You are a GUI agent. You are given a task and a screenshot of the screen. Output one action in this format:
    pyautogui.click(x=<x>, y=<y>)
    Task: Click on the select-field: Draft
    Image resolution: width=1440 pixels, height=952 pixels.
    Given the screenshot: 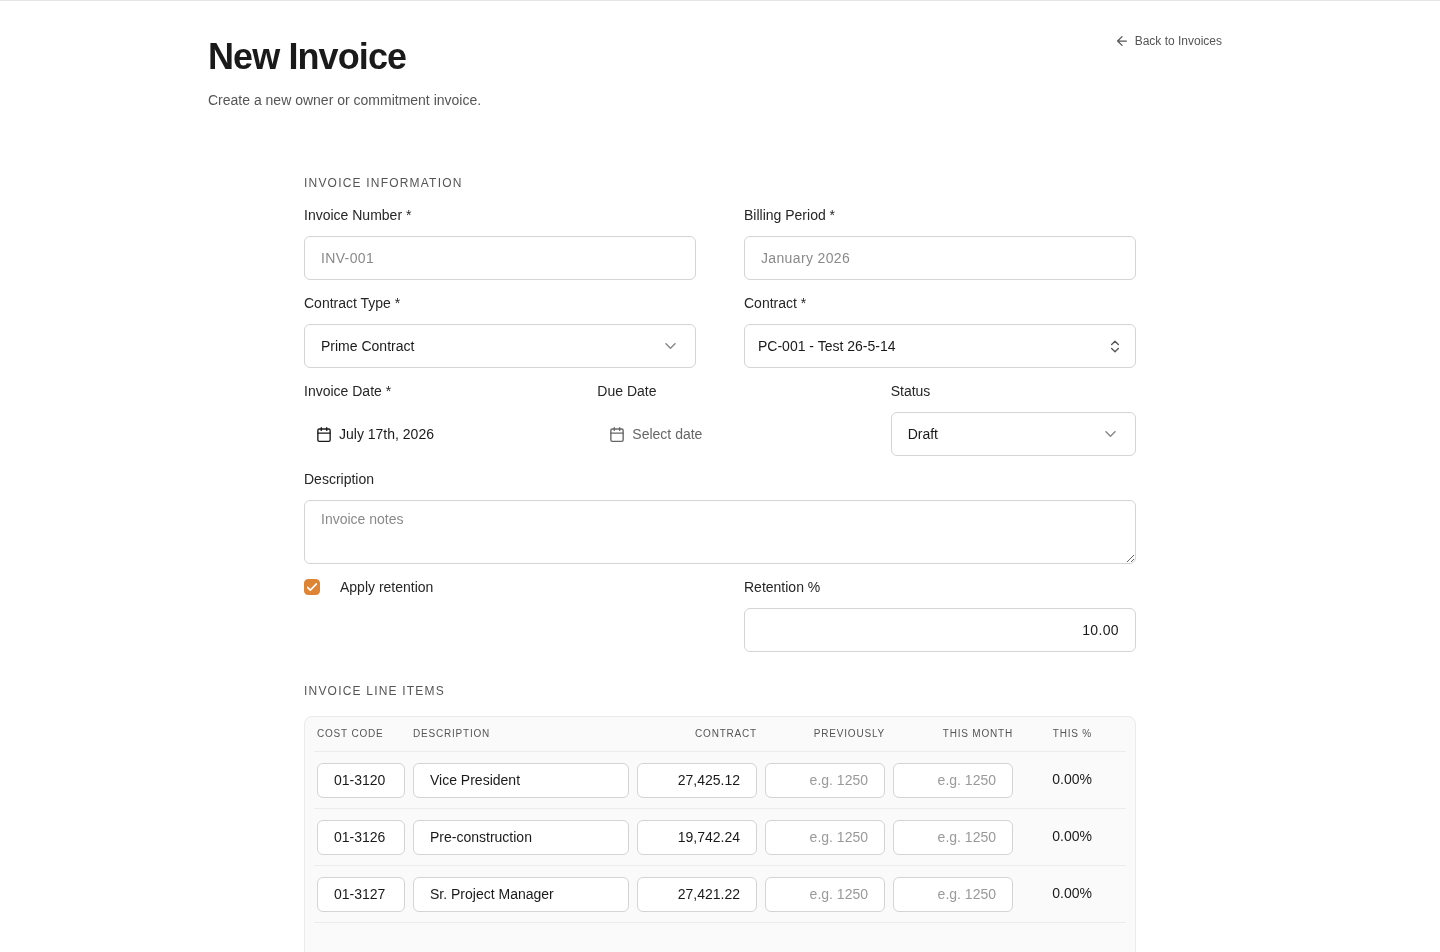 What is the action you would take?
    pyautogui.click(x=1013, y=434)
    